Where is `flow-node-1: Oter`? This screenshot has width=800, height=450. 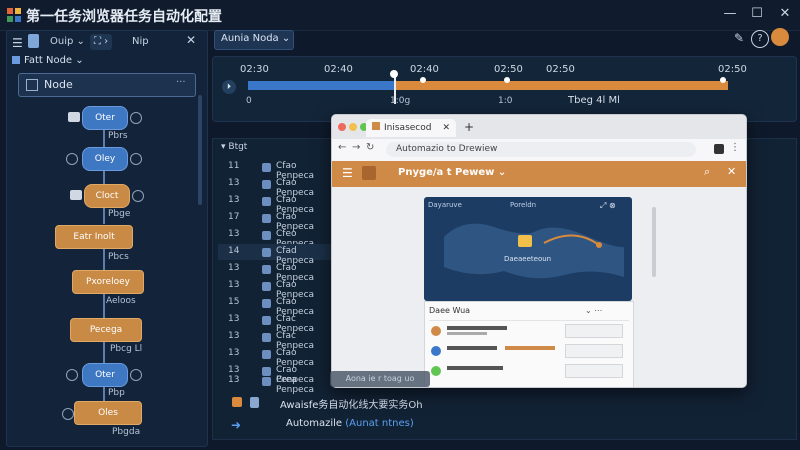 flow-node-1: Oter is located at coordinates (105, 118).